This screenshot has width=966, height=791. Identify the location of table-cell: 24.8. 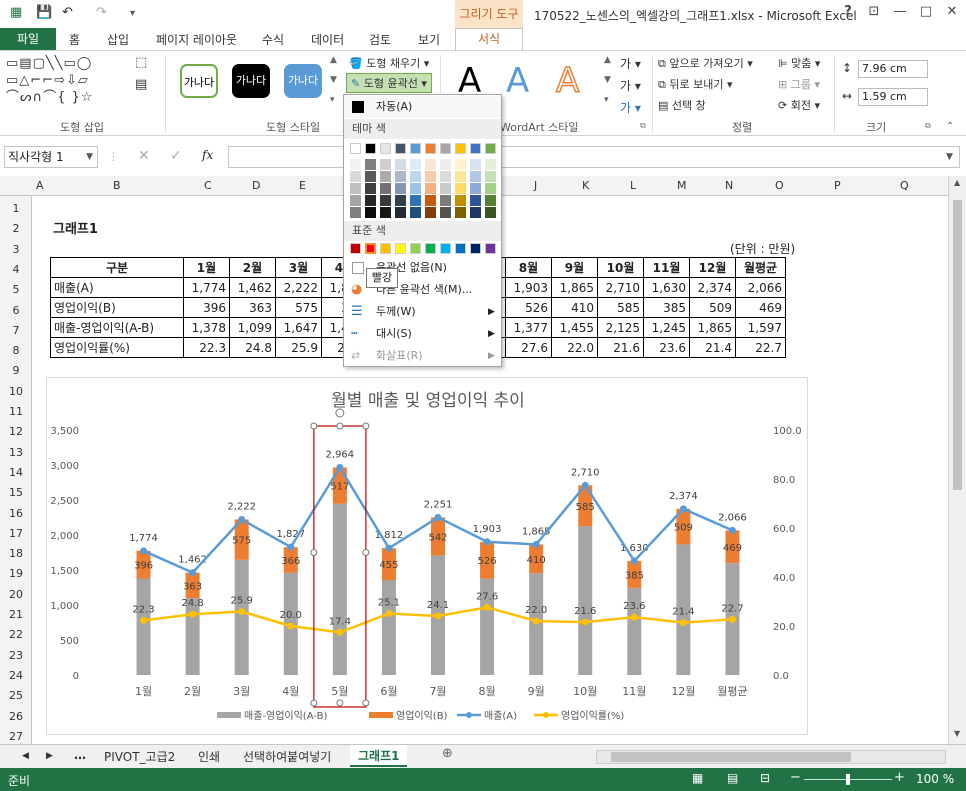
(252, 347).